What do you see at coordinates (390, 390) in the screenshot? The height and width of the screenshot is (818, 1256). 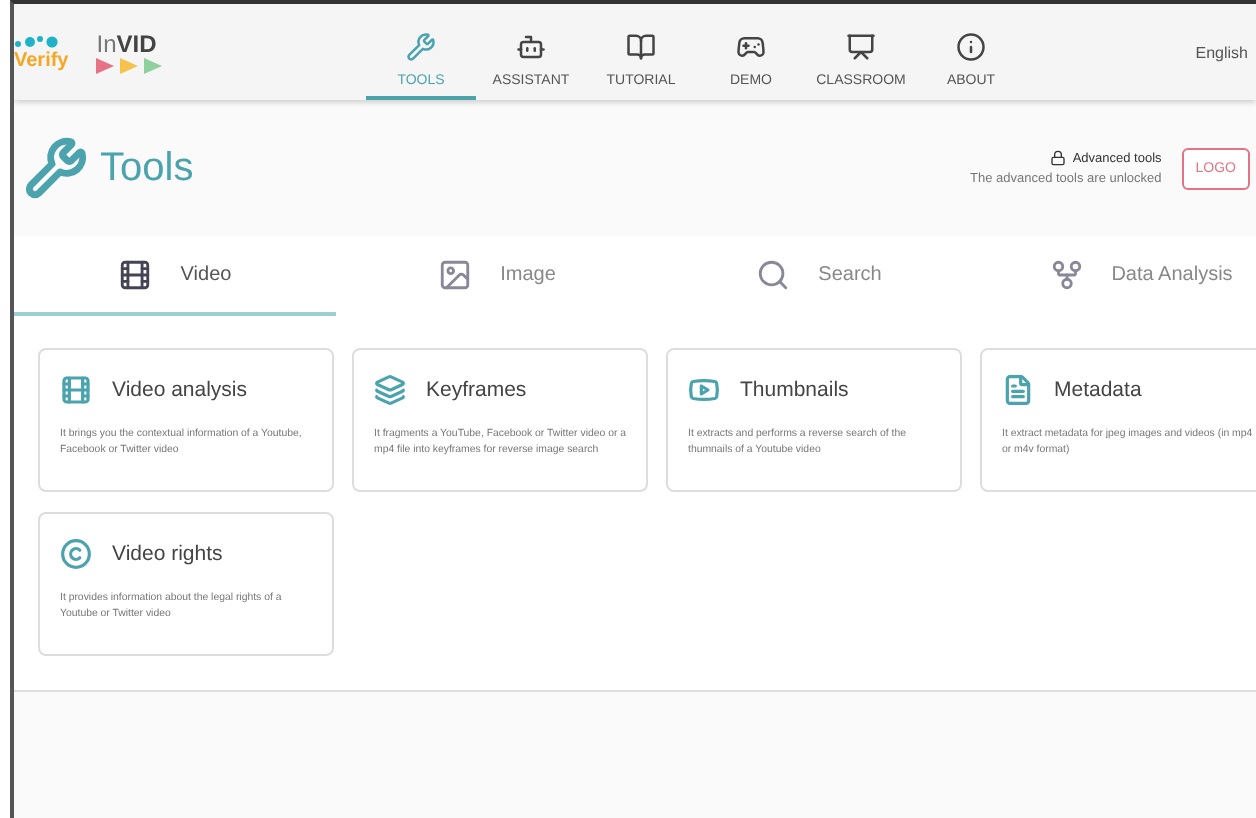 I see `layers-icon` at bounding box center [390, 390].